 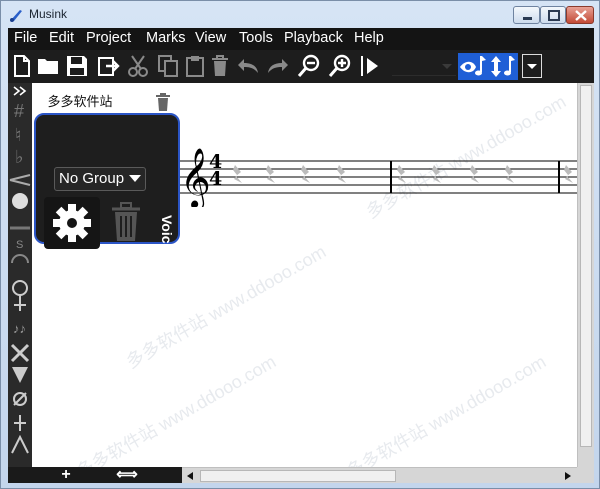 I want to click on group-select: No Group, so click(x=100, y=179).